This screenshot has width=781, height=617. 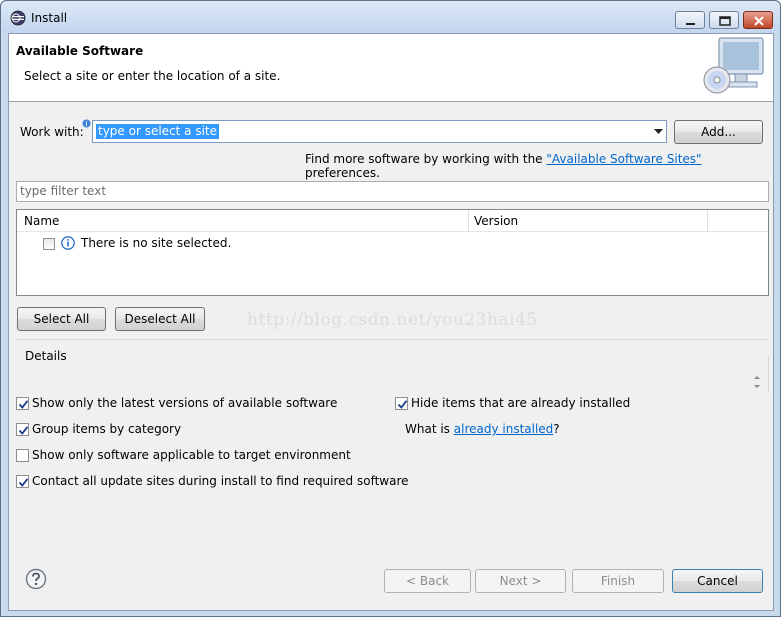 I want to click on details-area, so click(x=392, y=374).